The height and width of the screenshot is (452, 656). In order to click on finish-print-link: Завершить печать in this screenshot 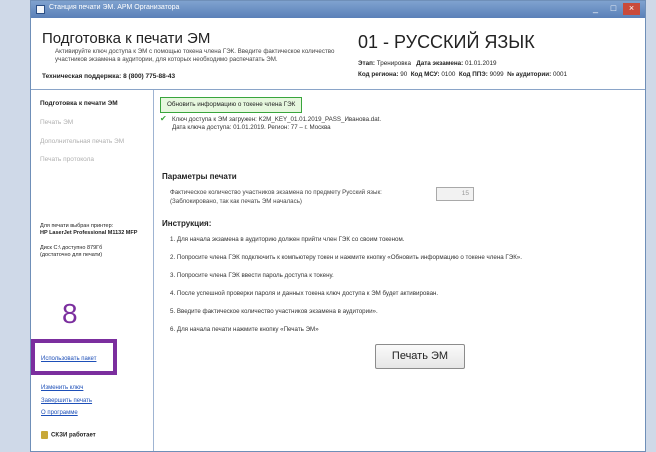, I will do `click(66, 401)`.